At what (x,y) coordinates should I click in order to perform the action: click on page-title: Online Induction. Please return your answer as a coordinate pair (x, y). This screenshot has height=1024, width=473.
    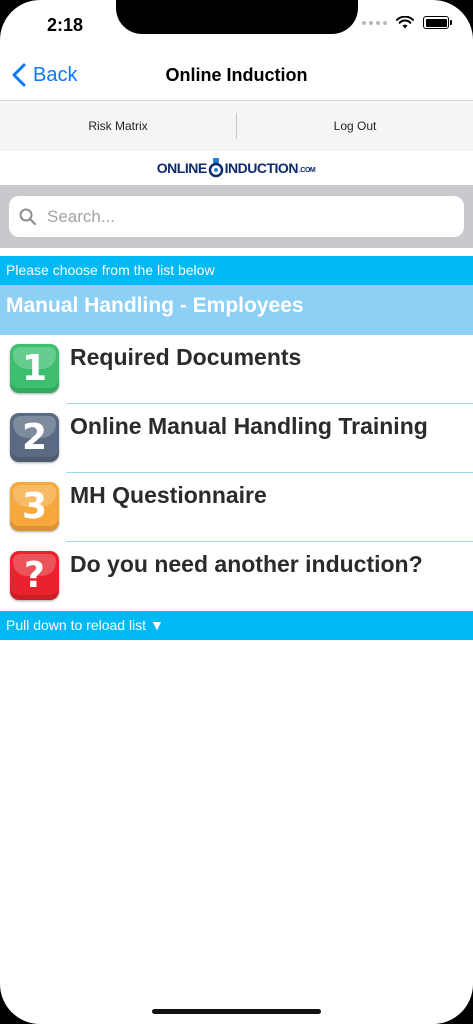
    Looking at the image, I should click on (236, 75).